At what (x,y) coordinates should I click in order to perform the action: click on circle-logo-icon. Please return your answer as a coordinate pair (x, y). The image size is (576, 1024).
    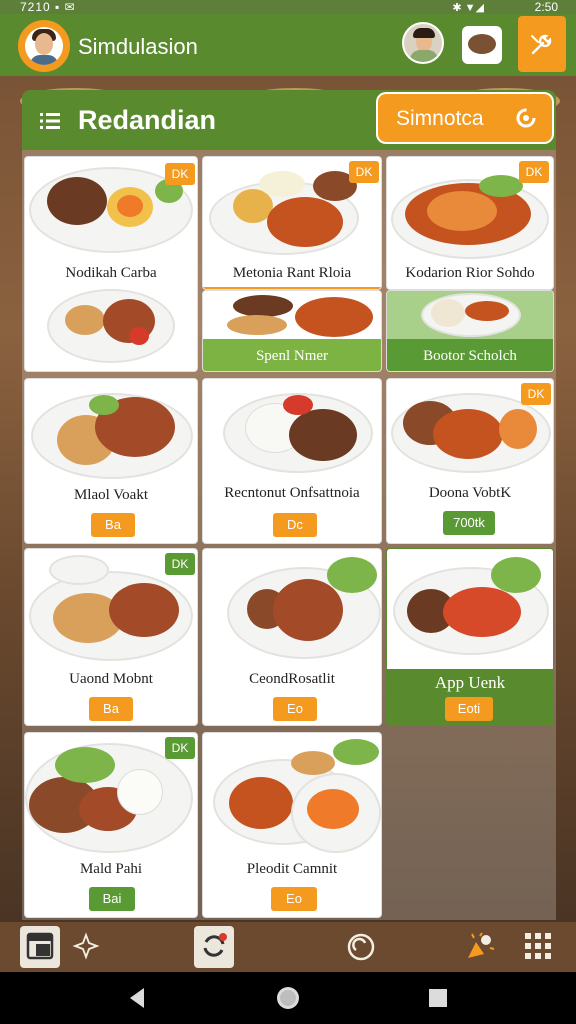
    Looking at the image, I should click on (361, 947).